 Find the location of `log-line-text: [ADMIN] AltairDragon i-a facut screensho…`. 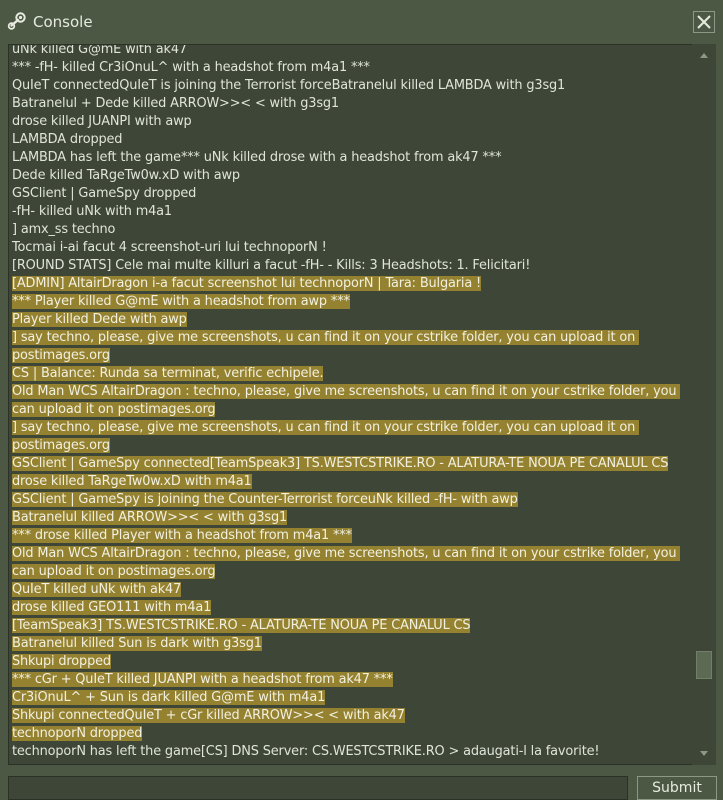

log-line-text: [ADMIN] AltairDragon i-a facut screensho… is located at coordinates (247, 283).